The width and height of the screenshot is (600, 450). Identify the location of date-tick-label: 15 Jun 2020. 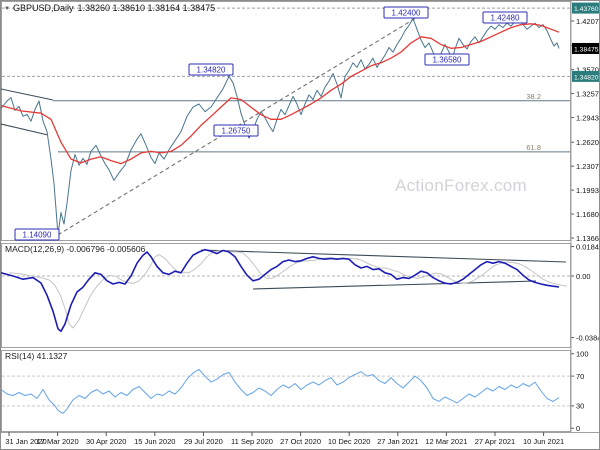
(154, 441).